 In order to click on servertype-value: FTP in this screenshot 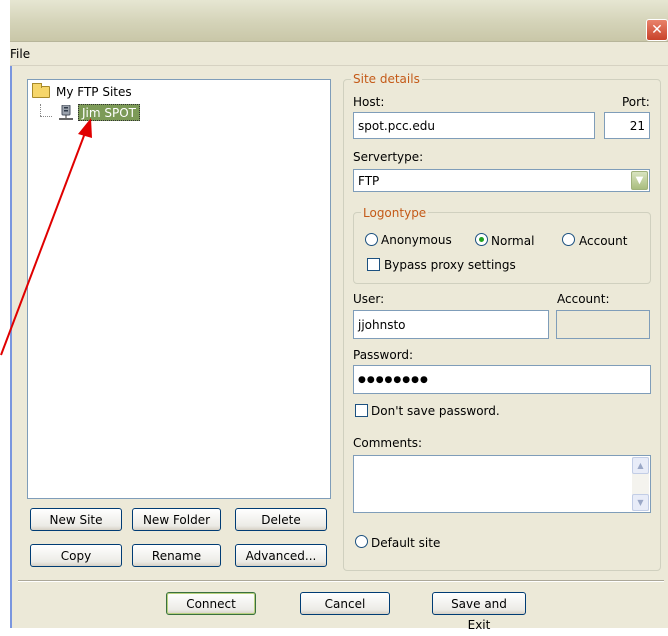, I will do `click(369, 180)`.